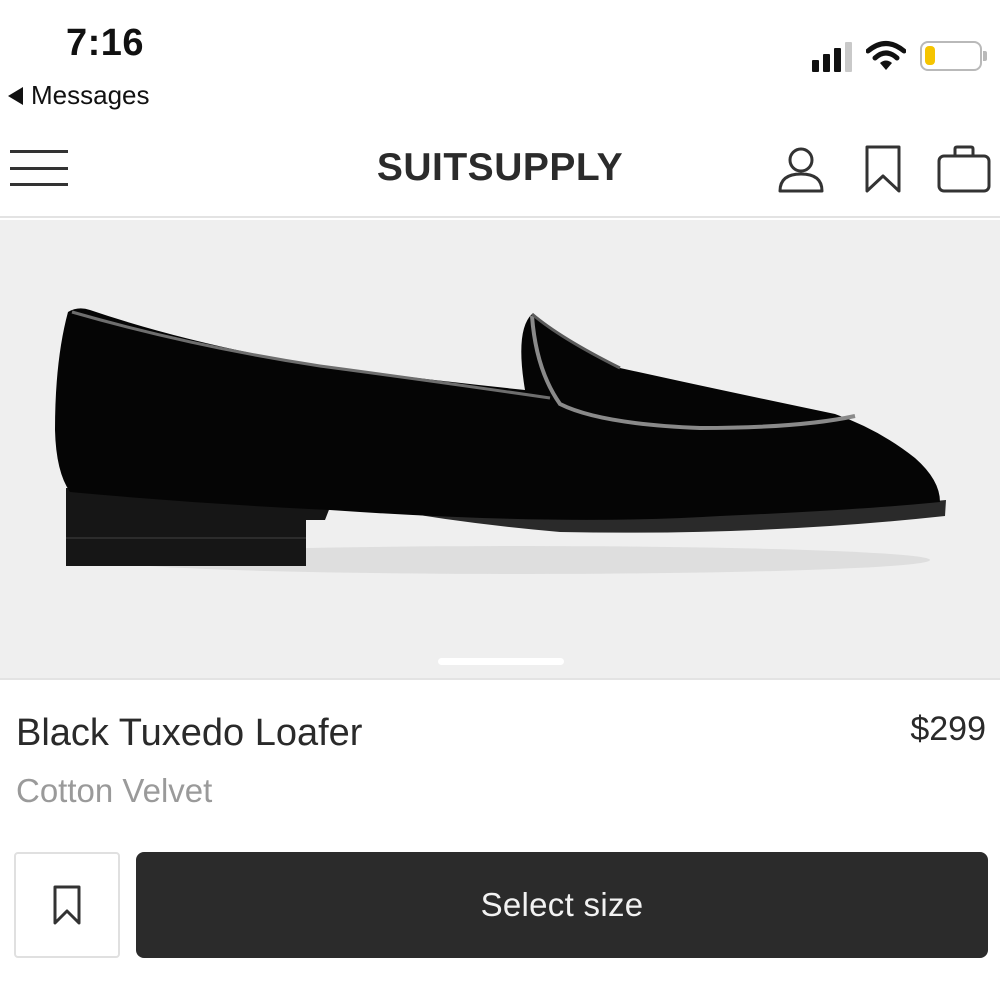 This screenshot has height=1000, width=1000. What do you see at coordinates (189, 733) in the screenshot?
I see `product-name: Black Tuxedo Loafer` at bounding box center [189, 733].